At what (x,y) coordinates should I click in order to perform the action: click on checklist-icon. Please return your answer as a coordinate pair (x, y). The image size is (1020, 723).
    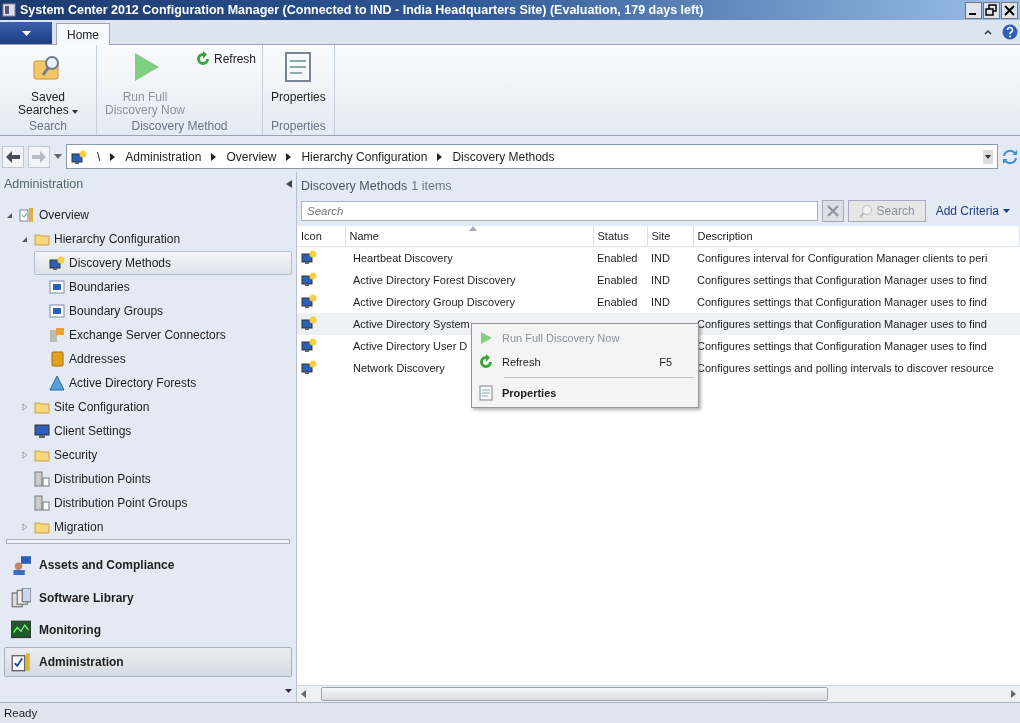
    Looking at the image, I should click on (21, 662).